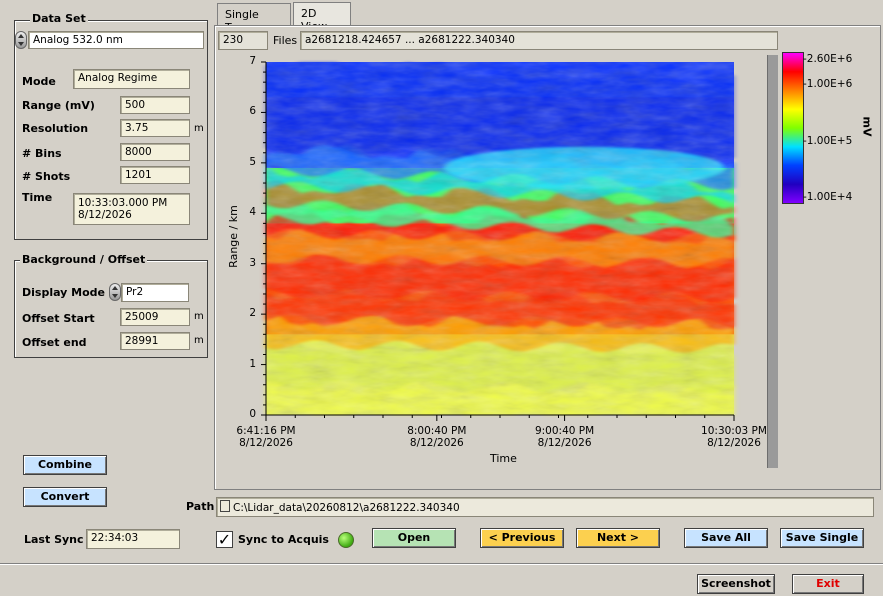  What do you see at coordinates (65, 465) in the screenshot?
I see `combine-button: Combine` at bounding box center [65, 465].